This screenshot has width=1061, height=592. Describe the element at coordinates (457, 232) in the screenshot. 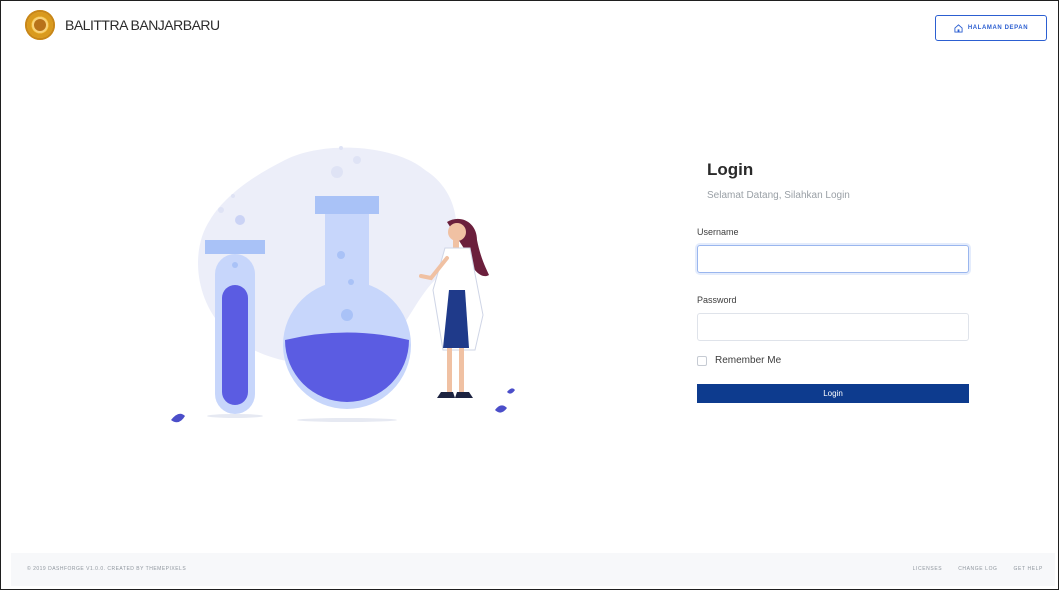

I see `scientist-head` at that location.